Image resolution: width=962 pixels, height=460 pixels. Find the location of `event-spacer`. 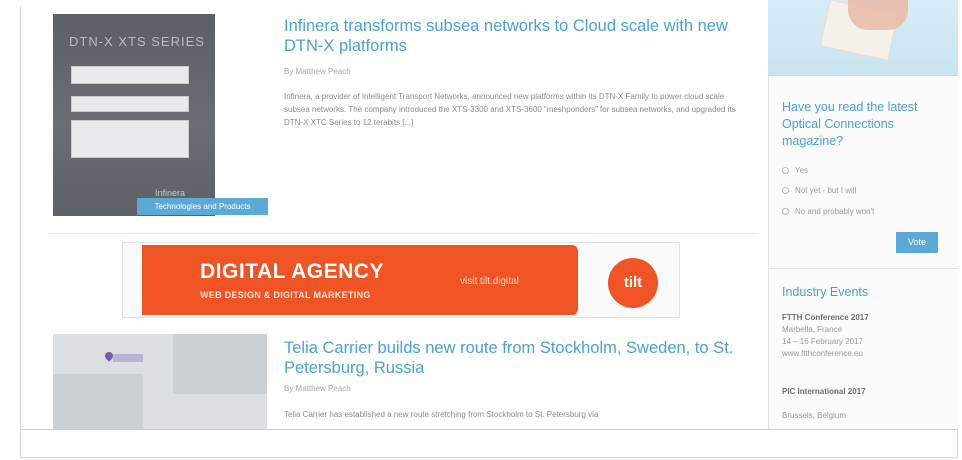

event-spacer is located at coordinates (864, 404).